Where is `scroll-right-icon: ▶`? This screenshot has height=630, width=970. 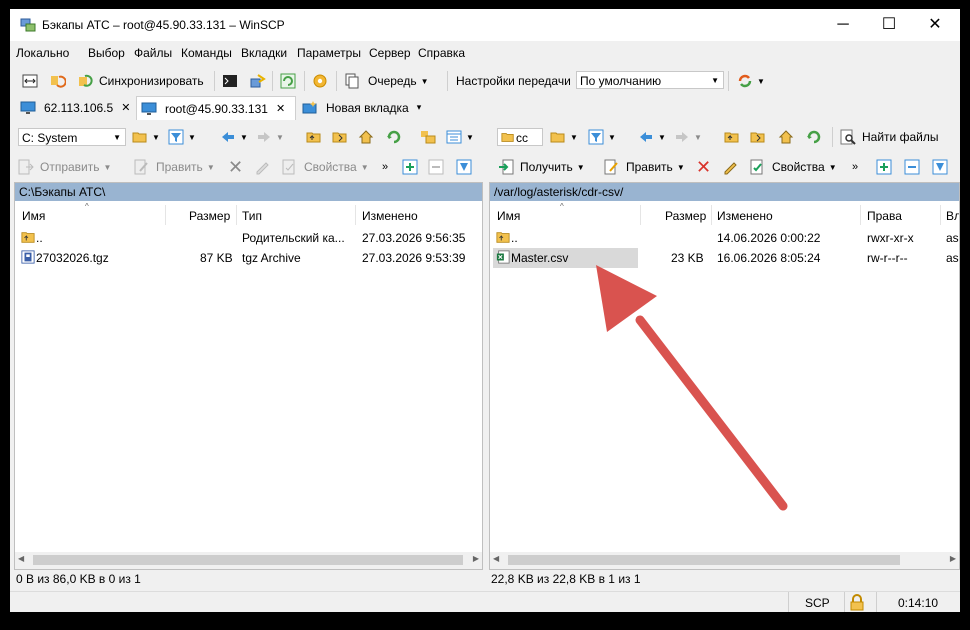
scroll-right-icon: ▶ is located at coordinates (475, 558).